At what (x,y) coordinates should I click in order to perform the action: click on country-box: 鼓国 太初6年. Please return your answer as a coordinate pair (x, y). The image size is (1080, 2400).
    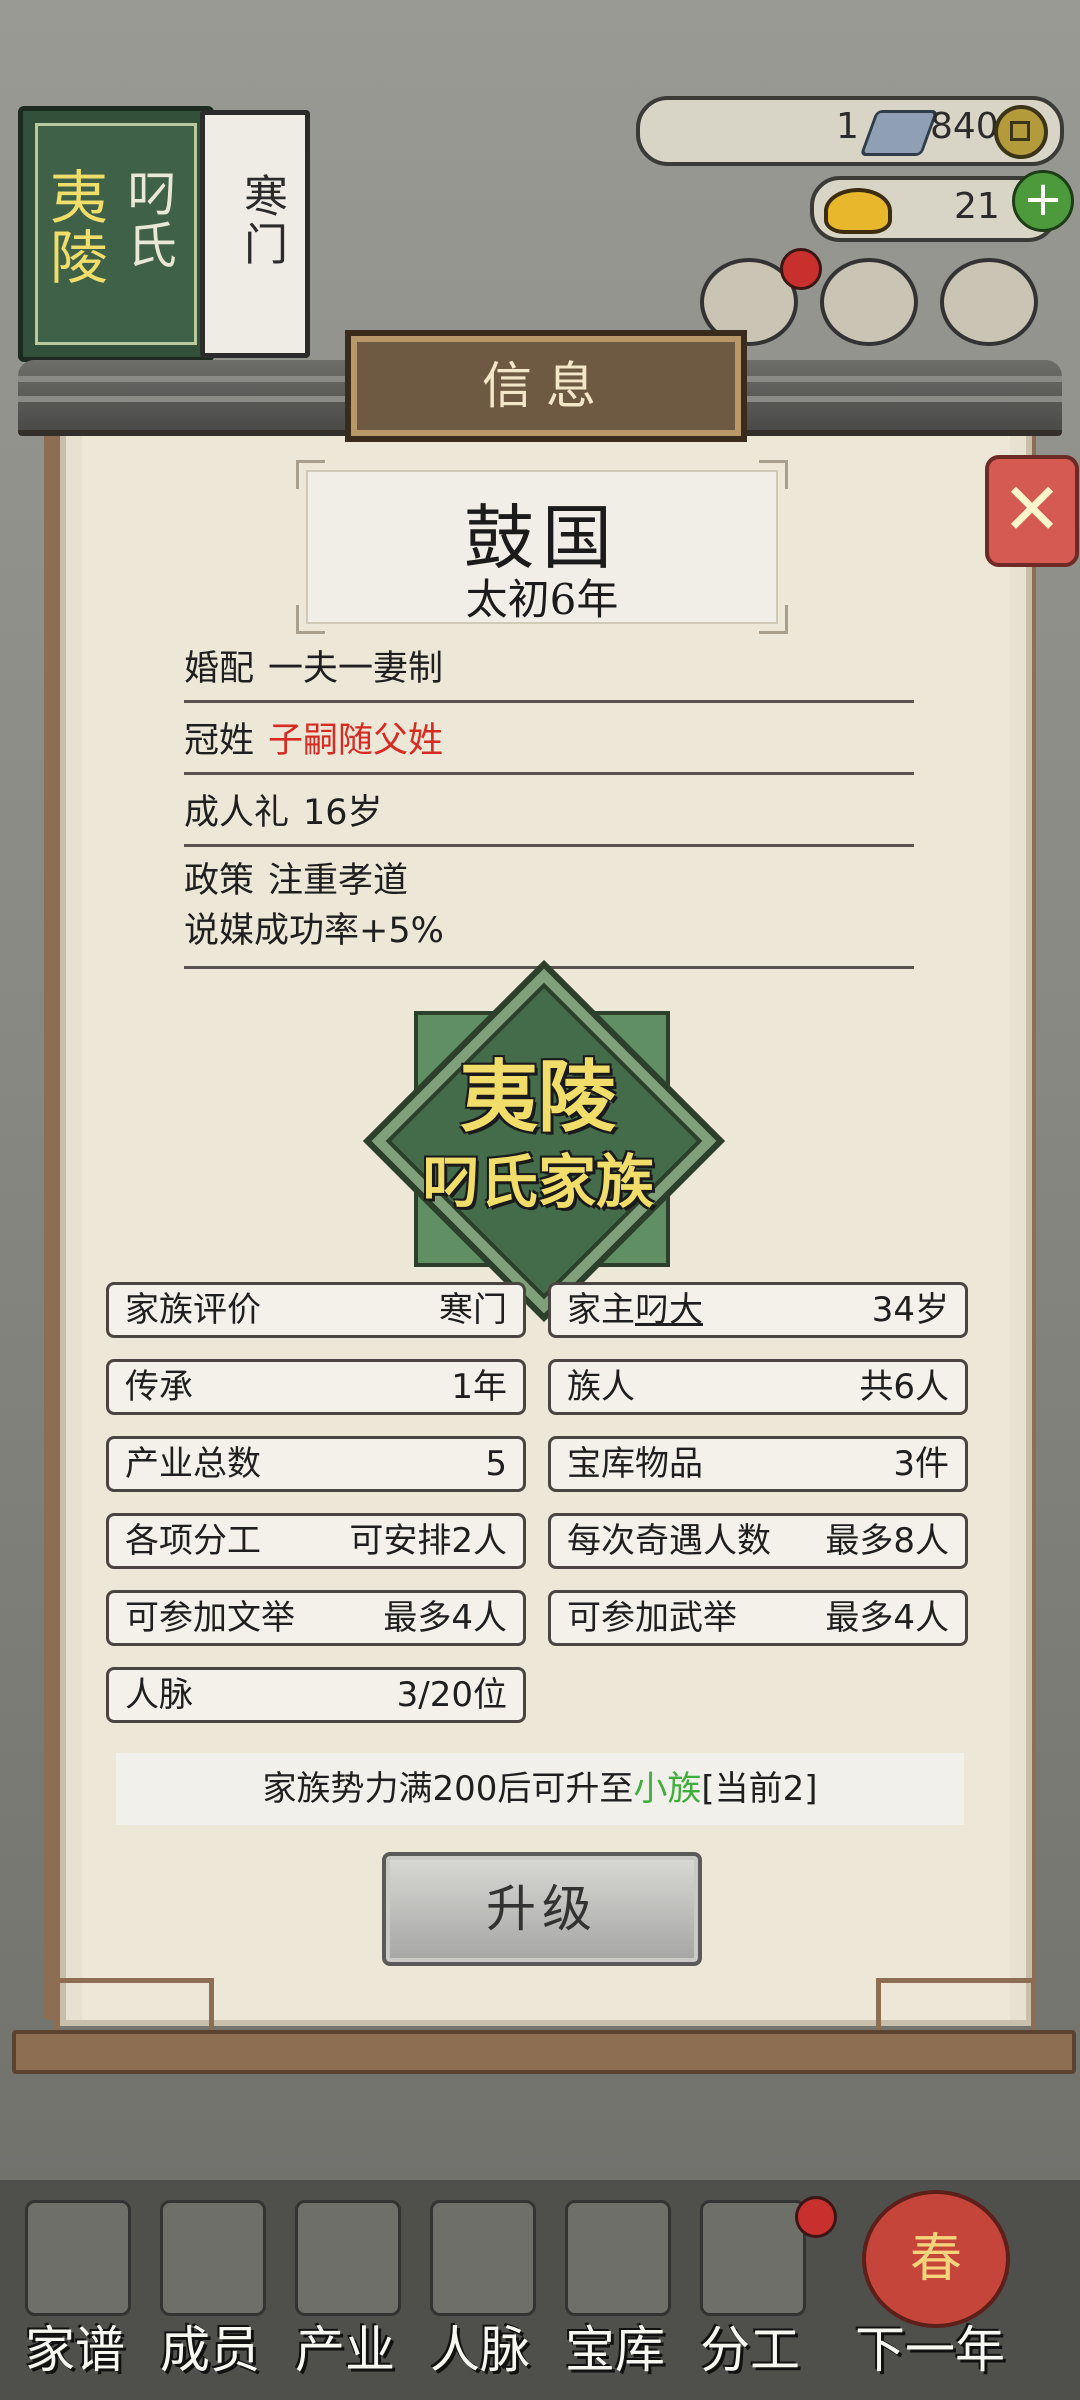
    Looking at the image, I should click on (542, 547).